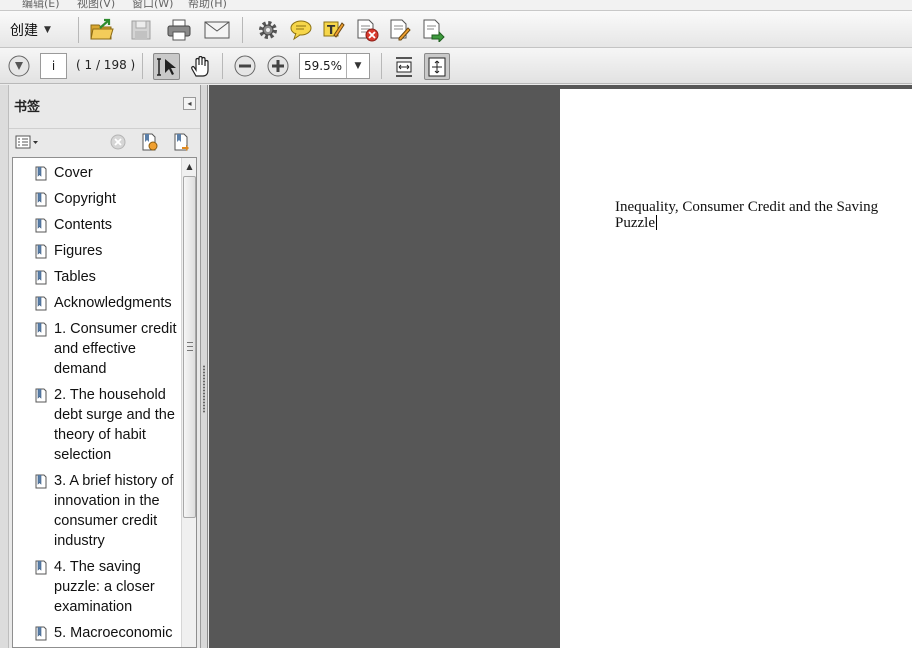  What do you see at coordinates (456, 66) in the screenshot?
I see `navigation-toolbar: i ( 1 / 198 ) 59.5% ▼` at bounding box center [456, 66].